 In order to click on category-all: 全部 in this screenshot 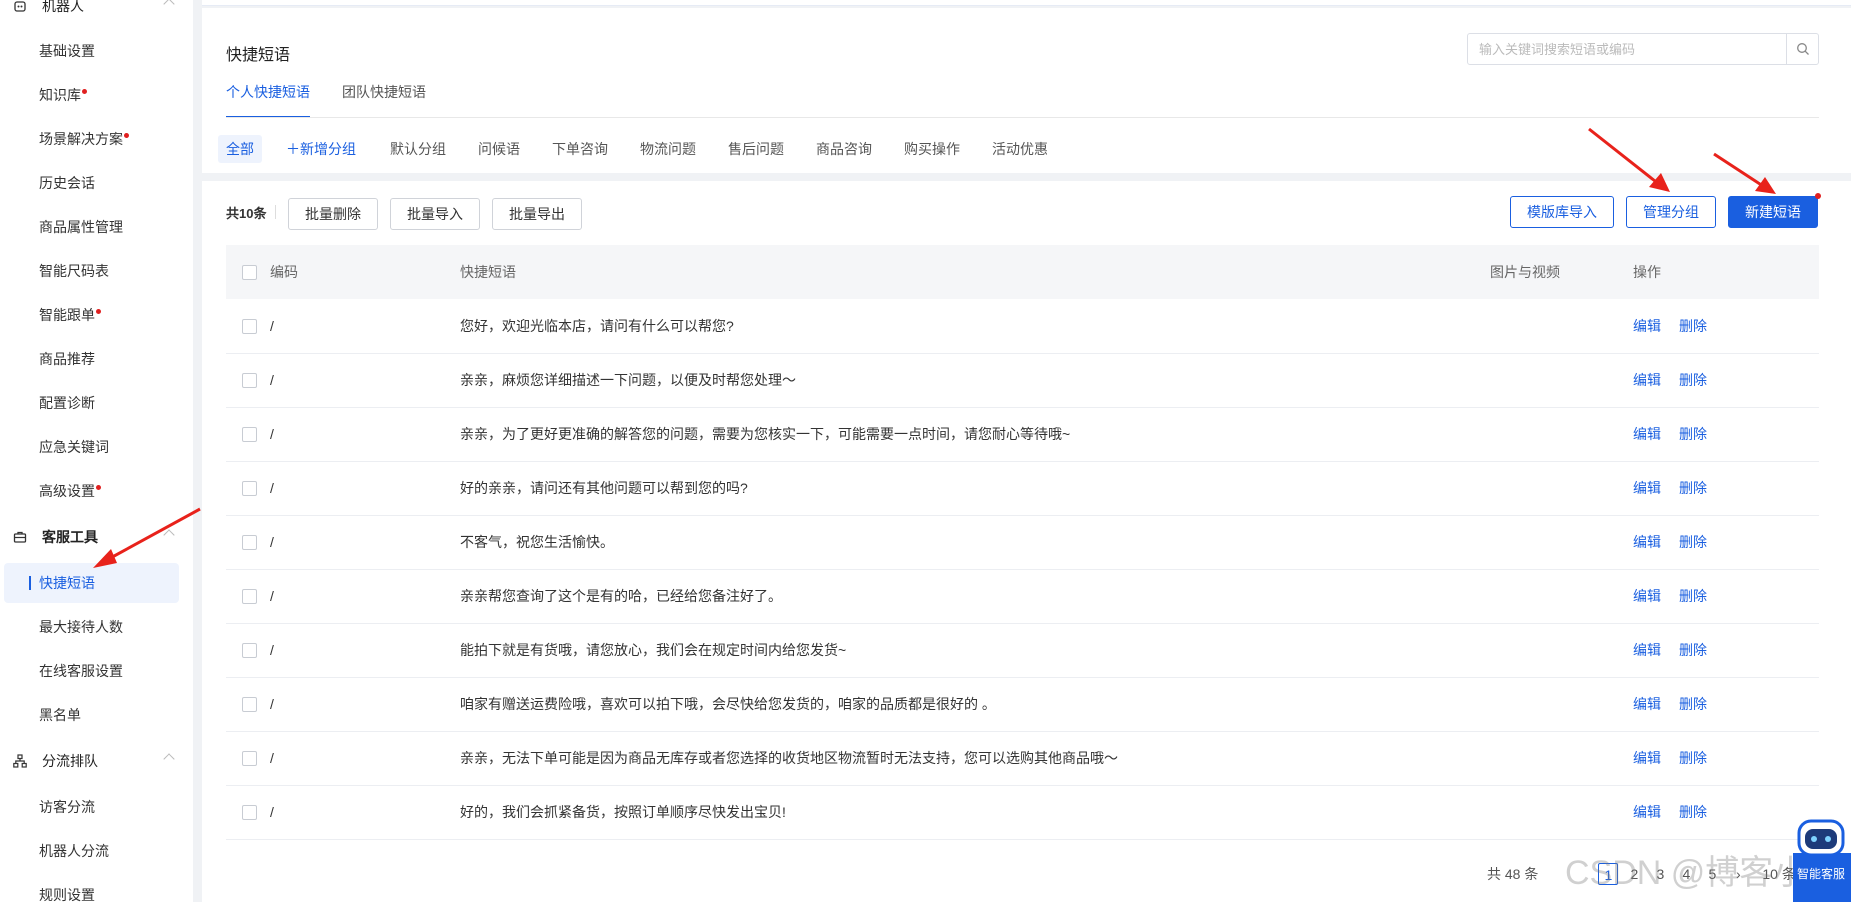, I will do `click(240, 149)`.